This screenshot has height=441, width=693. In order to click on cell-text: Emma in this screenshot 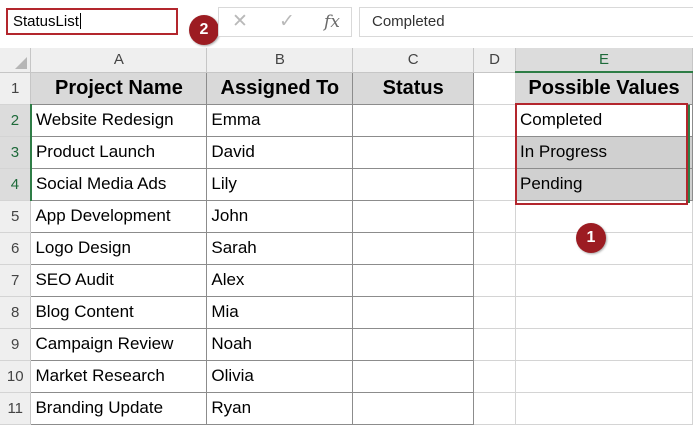, I will do `click(236, 119)`.